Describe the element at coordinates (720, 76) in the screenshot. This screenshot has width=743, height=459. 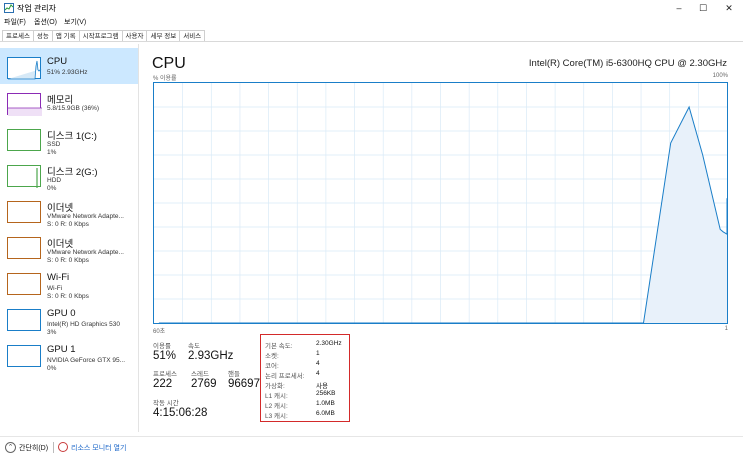
I see `y-axis-max: 100%` at that location.